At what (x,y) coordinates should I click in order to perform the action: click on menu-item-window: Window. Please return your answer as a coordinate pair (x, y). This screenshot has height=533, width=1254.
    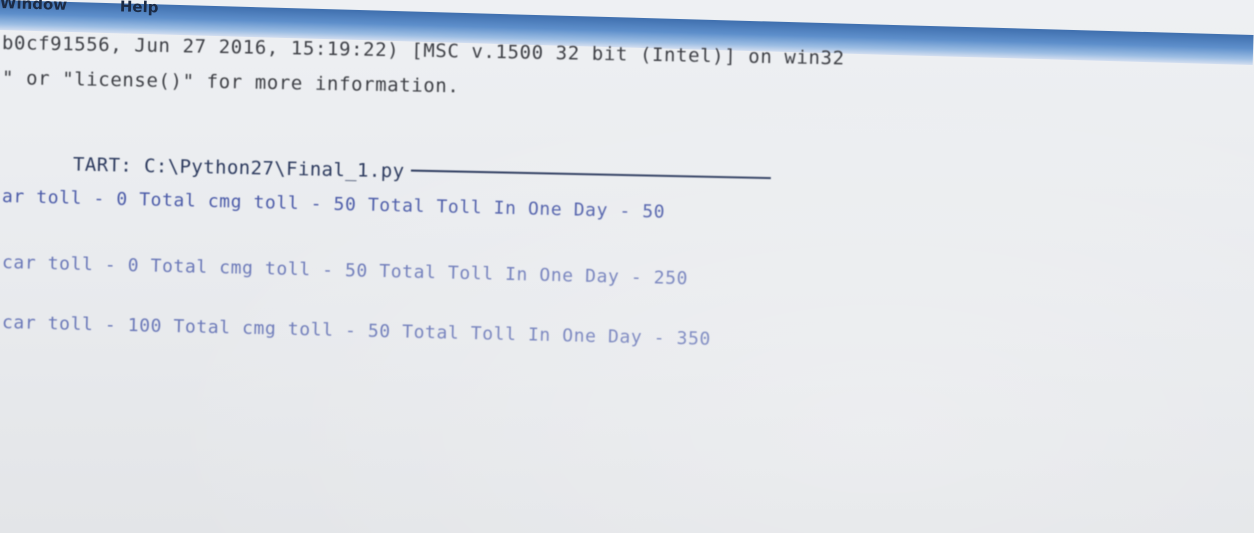
    Looking at the image, I should click on (33, 7).